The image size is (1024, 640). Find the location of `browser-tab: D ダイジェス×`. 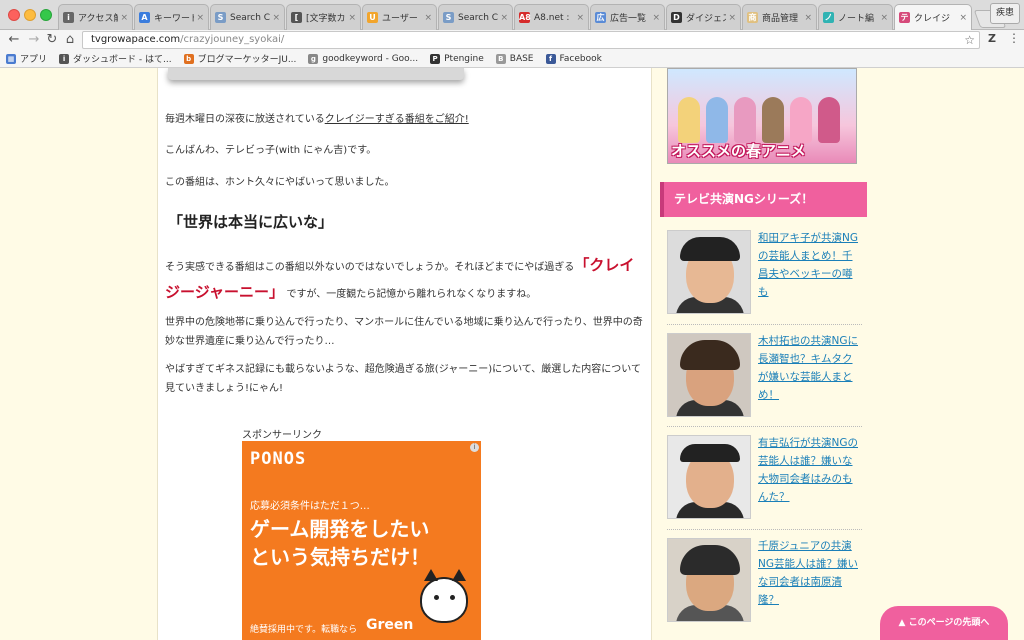

browser-tab: D ダイジェス× is located at coordinates (703, 17).